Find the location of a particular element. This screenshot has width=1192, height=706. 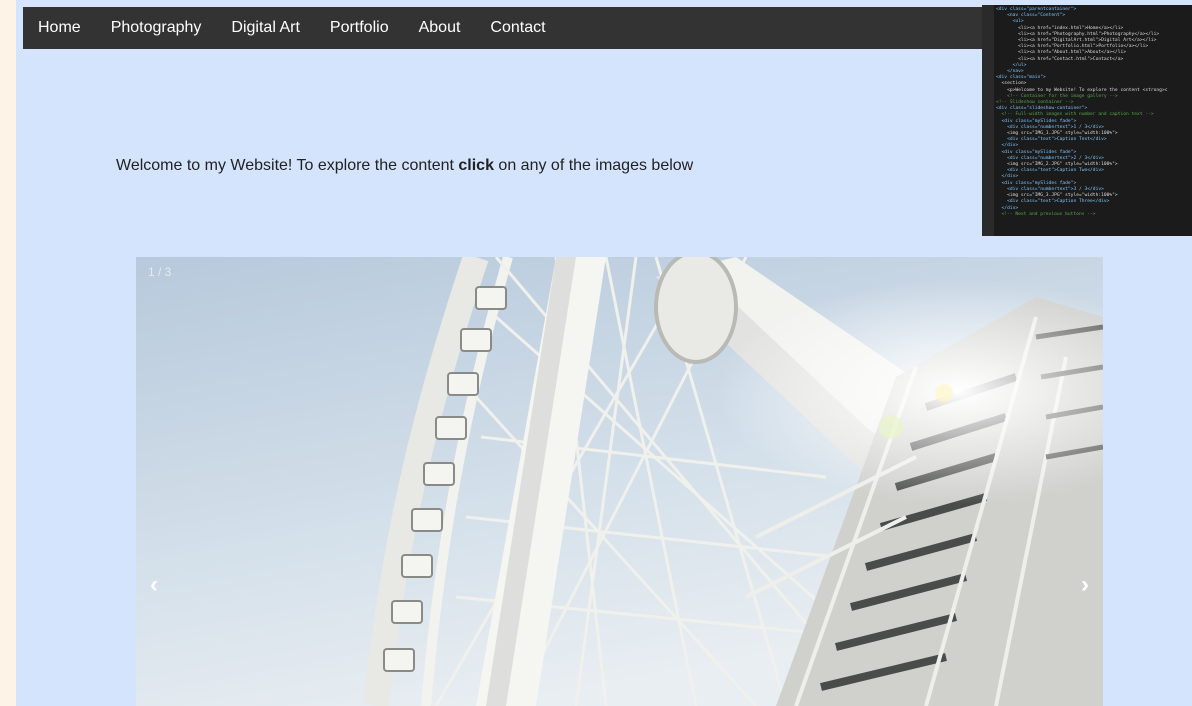

nav-contact-link: Contact is located at coordinates (517, 28).